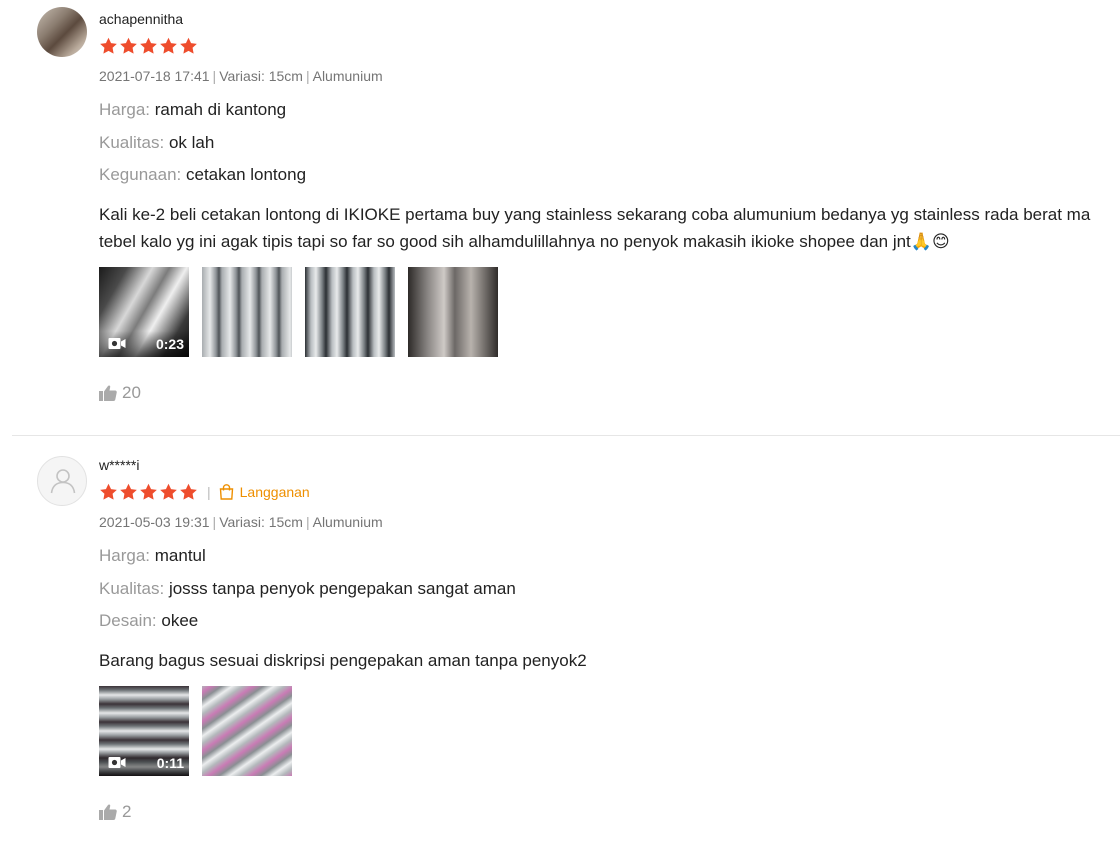 The height and width of the screenshot is (857, 1120). What do you see at coordinates (605, 115) in the screenshot?
I see `attribute-line: Harga: ramah di kantong` at bounding box center [605, 115].